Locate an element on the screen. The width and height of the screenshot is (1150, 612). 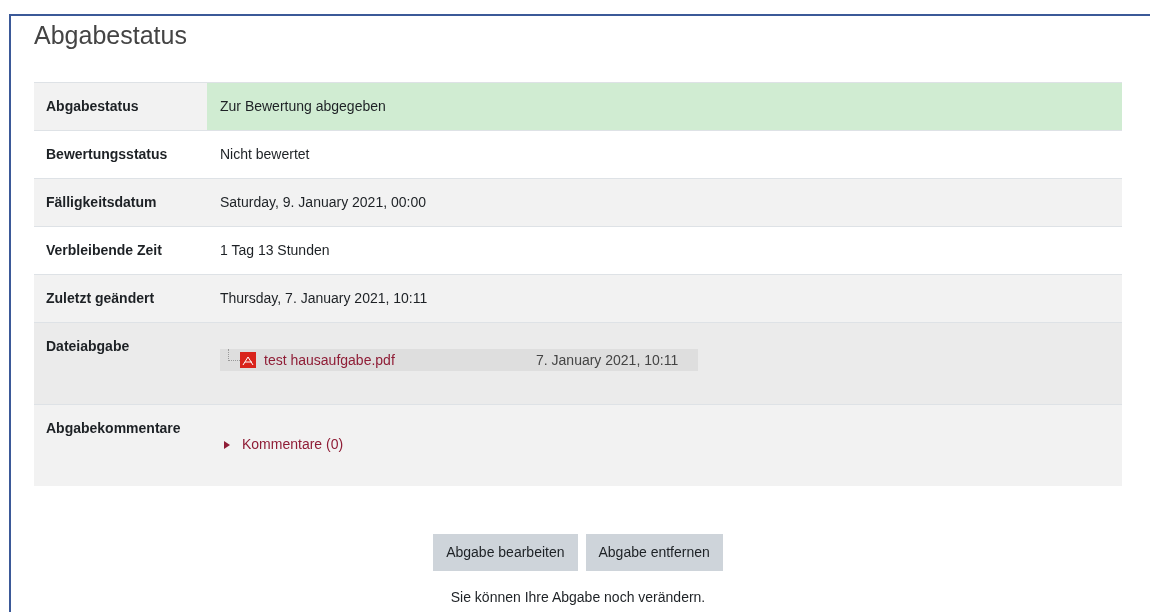
row-label: Dateiabgabe is located at coordinates (88, 346).